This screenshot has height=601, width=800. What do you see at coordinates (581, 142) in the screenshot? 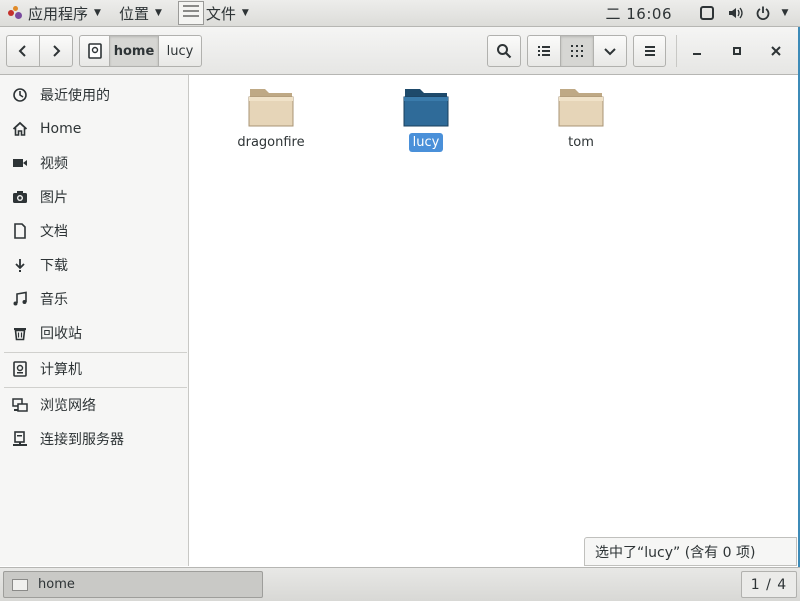
I see `file-name: tom` at bounding box center [581, 142].